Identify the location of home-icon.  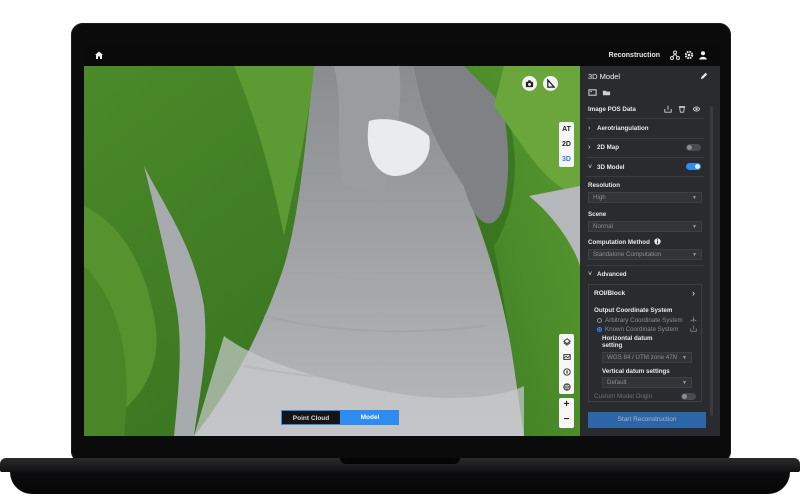
(99, 55).